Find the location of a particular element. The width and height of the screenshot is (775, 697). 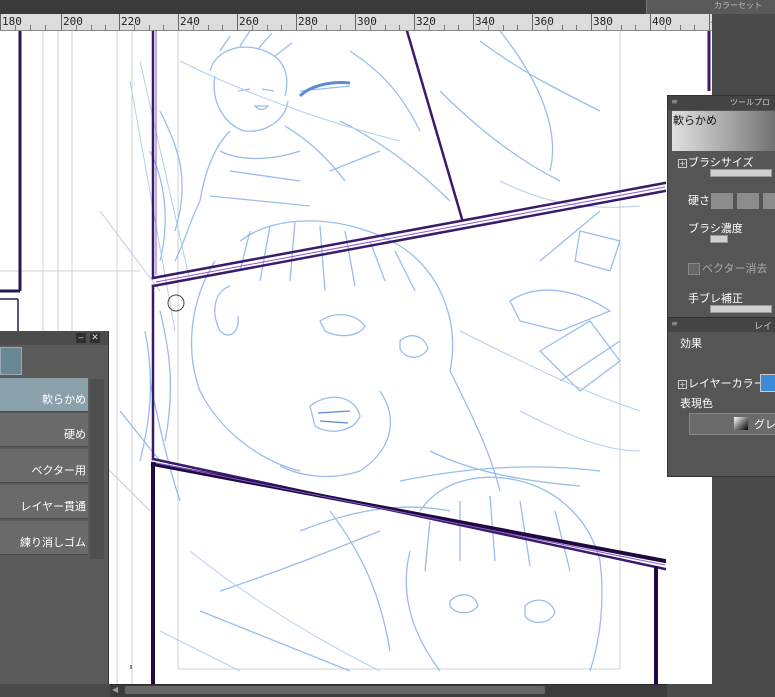

subtool-item-label: レイヤー貫通 is located at coordinates (53, 506).